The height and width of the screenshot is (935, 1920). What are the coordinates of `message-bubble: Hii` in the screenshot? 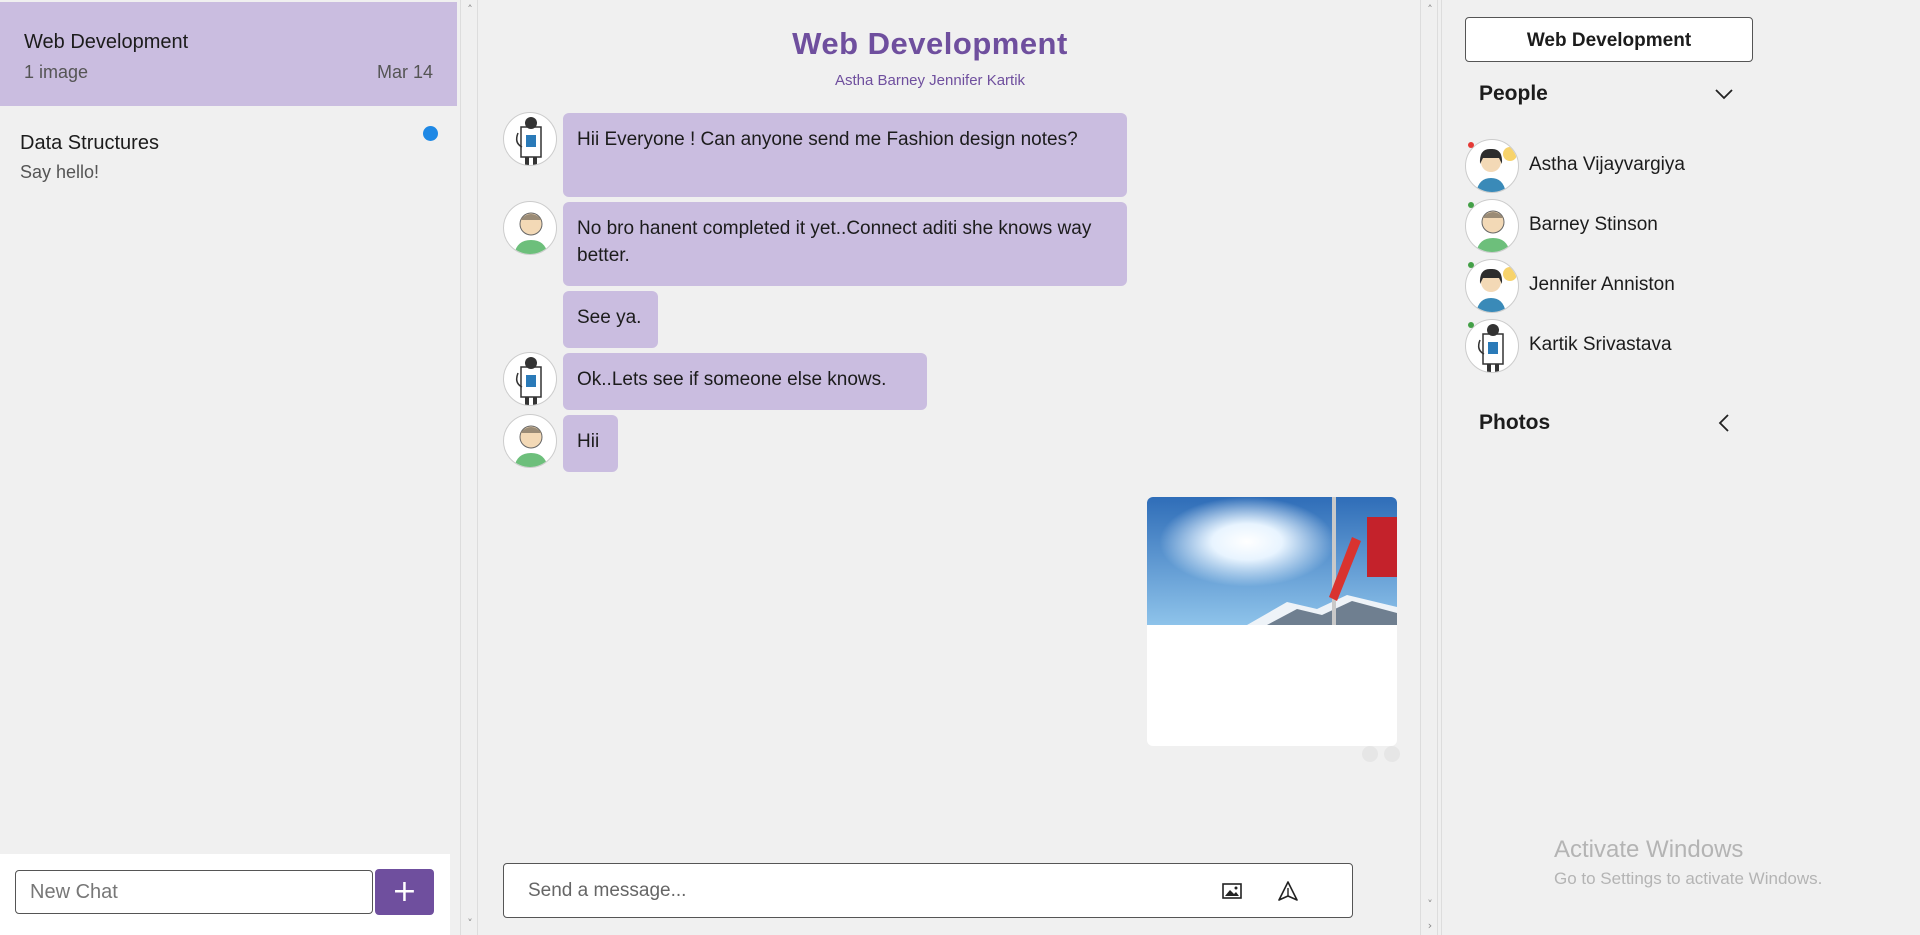 It's located at (590, 443).